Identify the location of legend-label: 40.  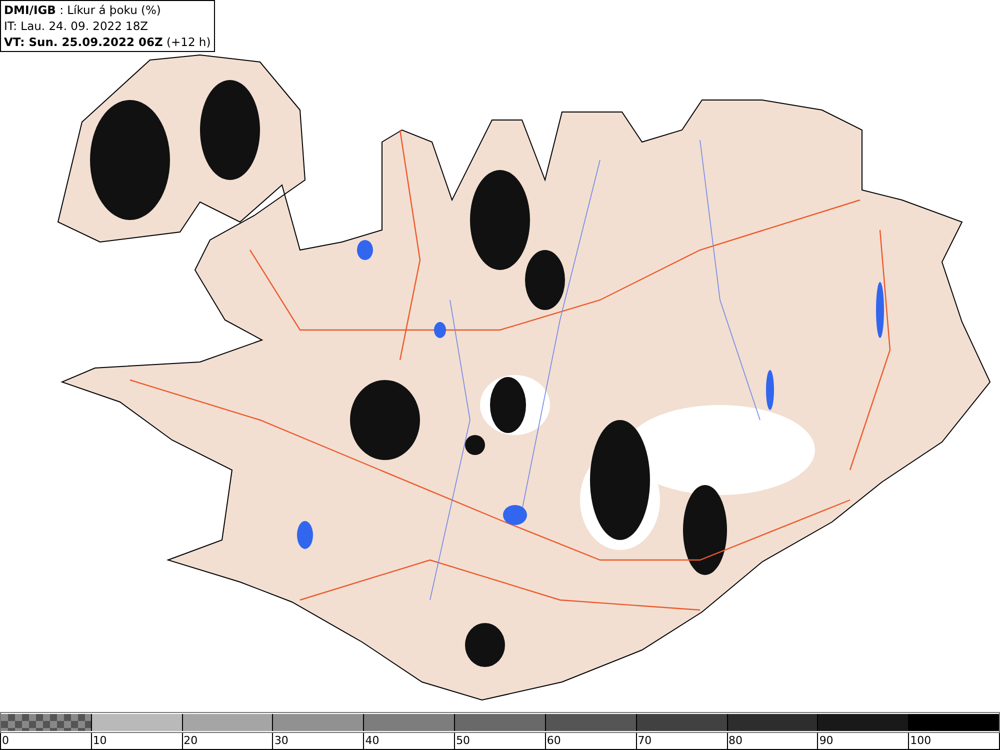
(372, 741).